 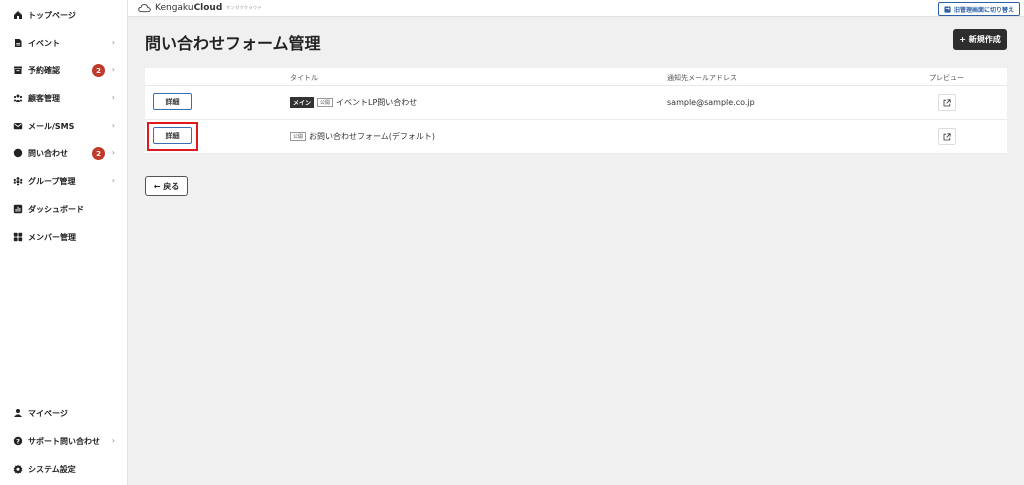 What do you see at coordinates (18, 413) in the screenshot?
I see `person-icon` at bounding box center [18, 413].